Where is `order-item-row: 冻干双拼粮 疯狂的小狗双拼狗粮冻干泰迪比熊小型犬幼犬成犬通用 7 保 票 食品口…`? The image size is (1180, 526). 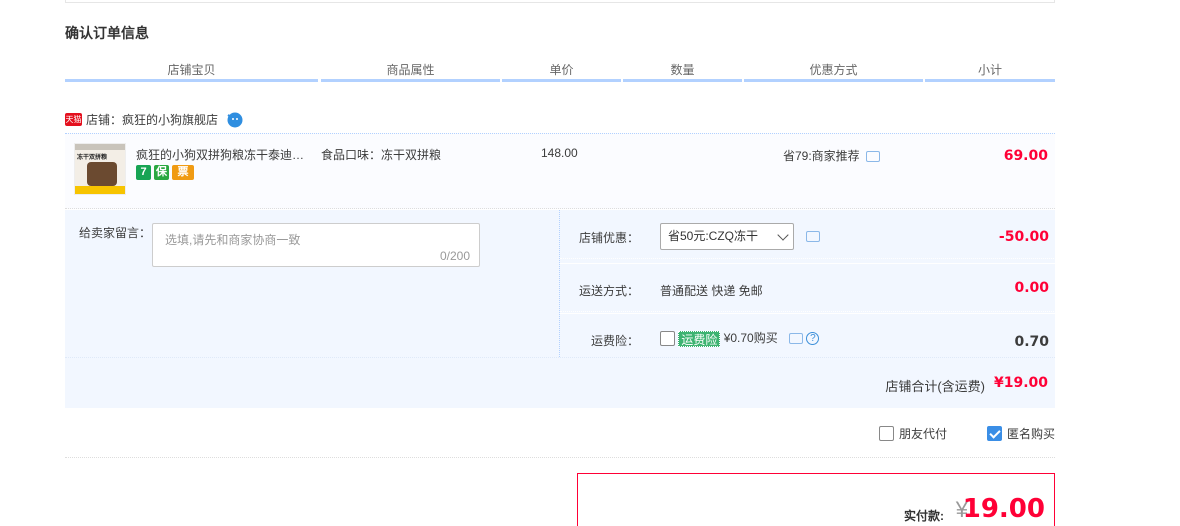
order-item-row: 冻干双拼粮 疯狂的小狗双拼狗粮冻干泰迪比熊小型犬幼犬成犬通用 7 保 票 食品口… is located at coordinates (560, 171).